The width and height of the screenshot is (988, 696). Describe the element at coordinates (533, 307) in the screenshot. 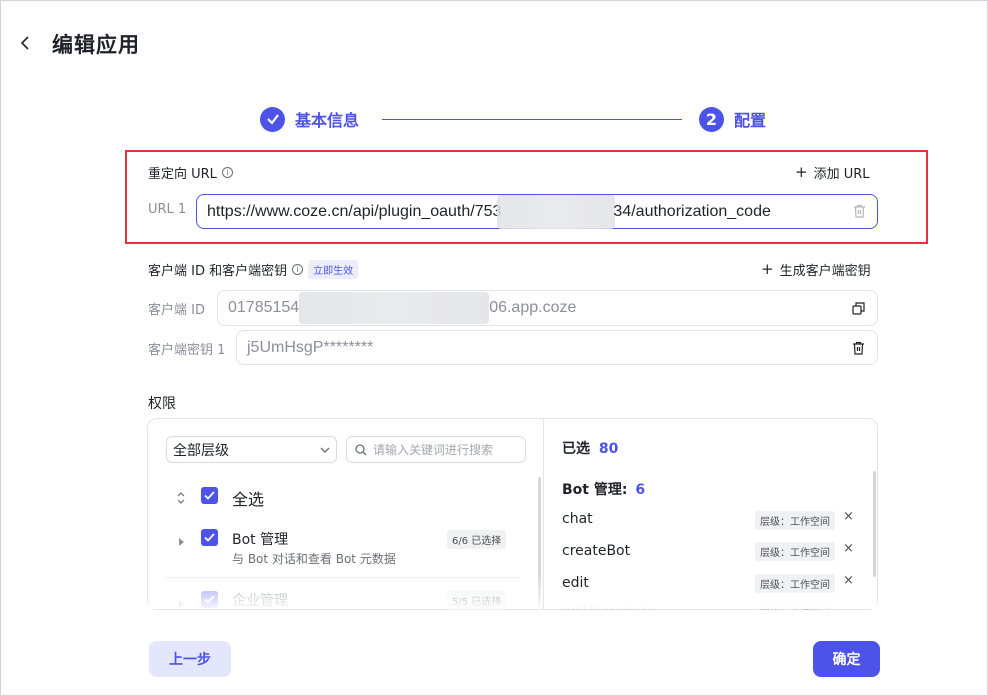

I see `client-id-suffix: 06.app.coze` at that location.